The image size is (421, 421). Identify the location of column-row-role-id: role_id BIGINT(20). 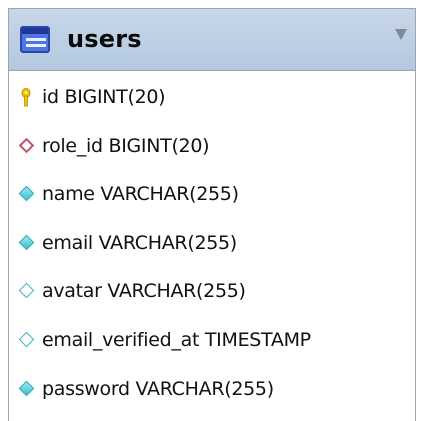
(212, 144).